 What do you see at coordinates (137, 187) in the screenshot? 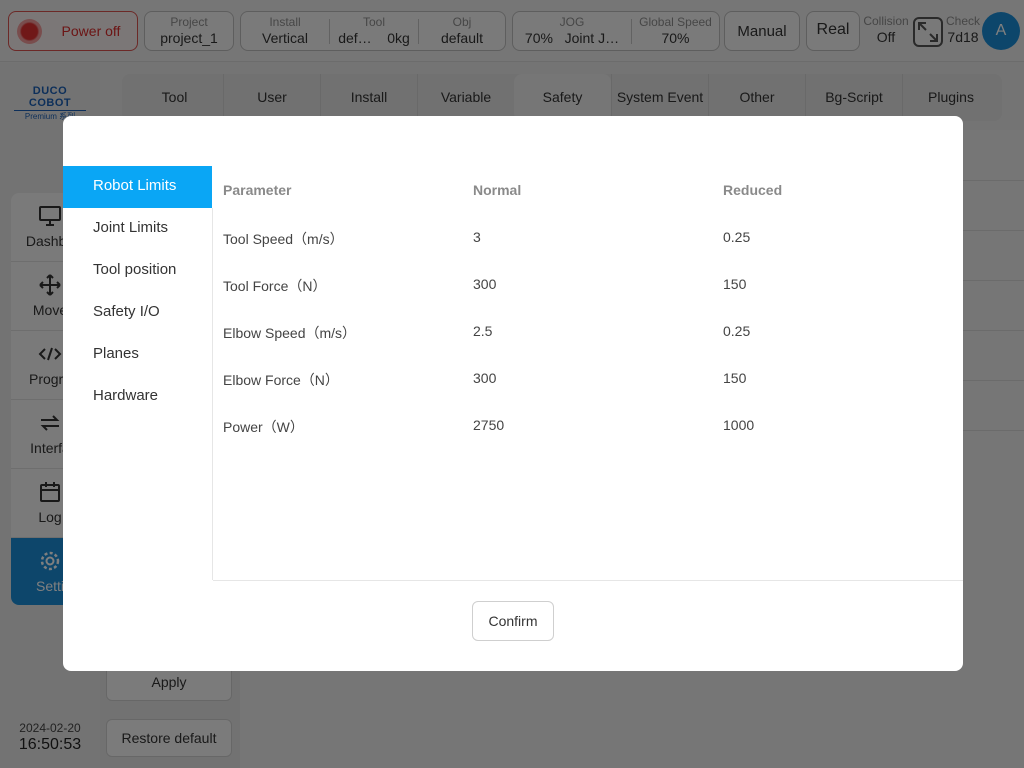
I see `menu-item-robot-limits: Robot Limits` at bounding box center [137, 187].